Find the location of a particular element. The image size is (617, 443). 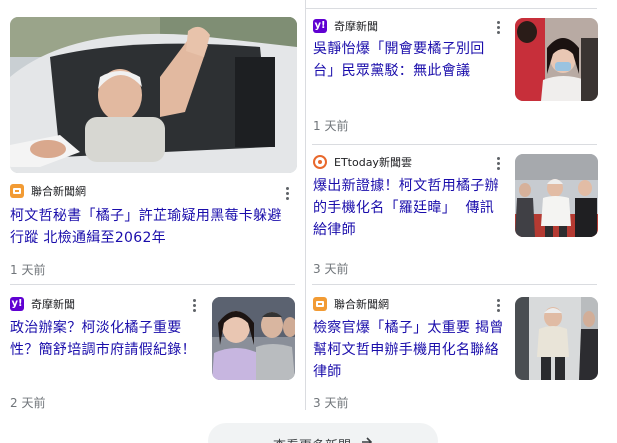

headline-line: 性？簡舒培調市府請假紀錄！ is located at coordinates (103, 350).